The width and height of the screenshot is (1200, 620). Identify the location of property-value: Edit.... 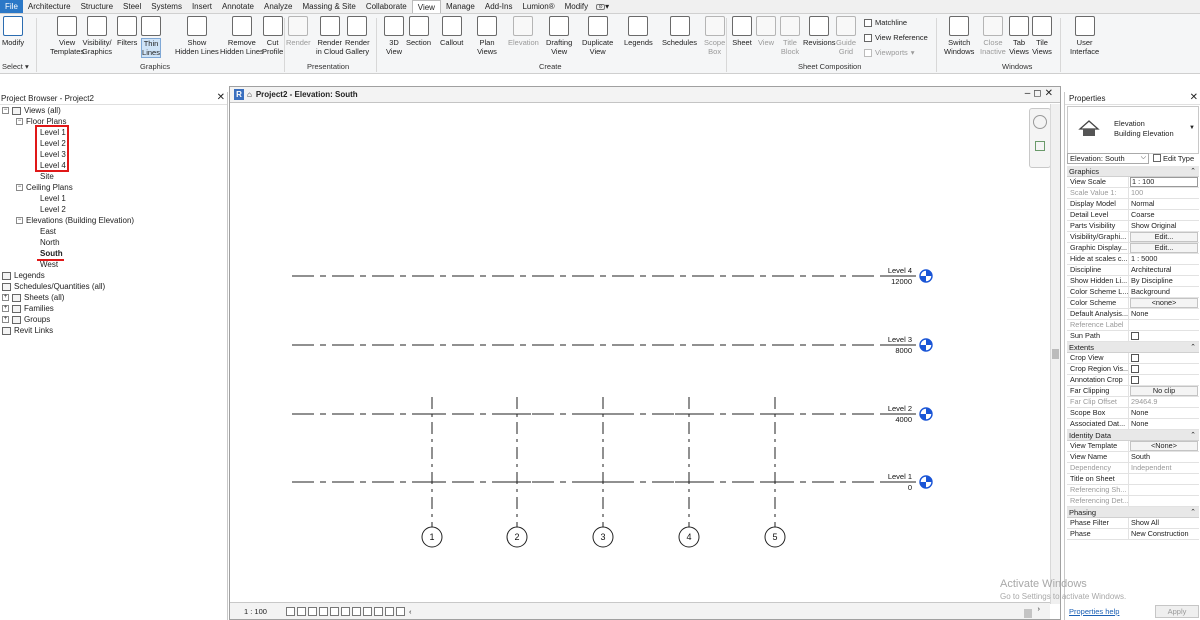
(1164, 237).